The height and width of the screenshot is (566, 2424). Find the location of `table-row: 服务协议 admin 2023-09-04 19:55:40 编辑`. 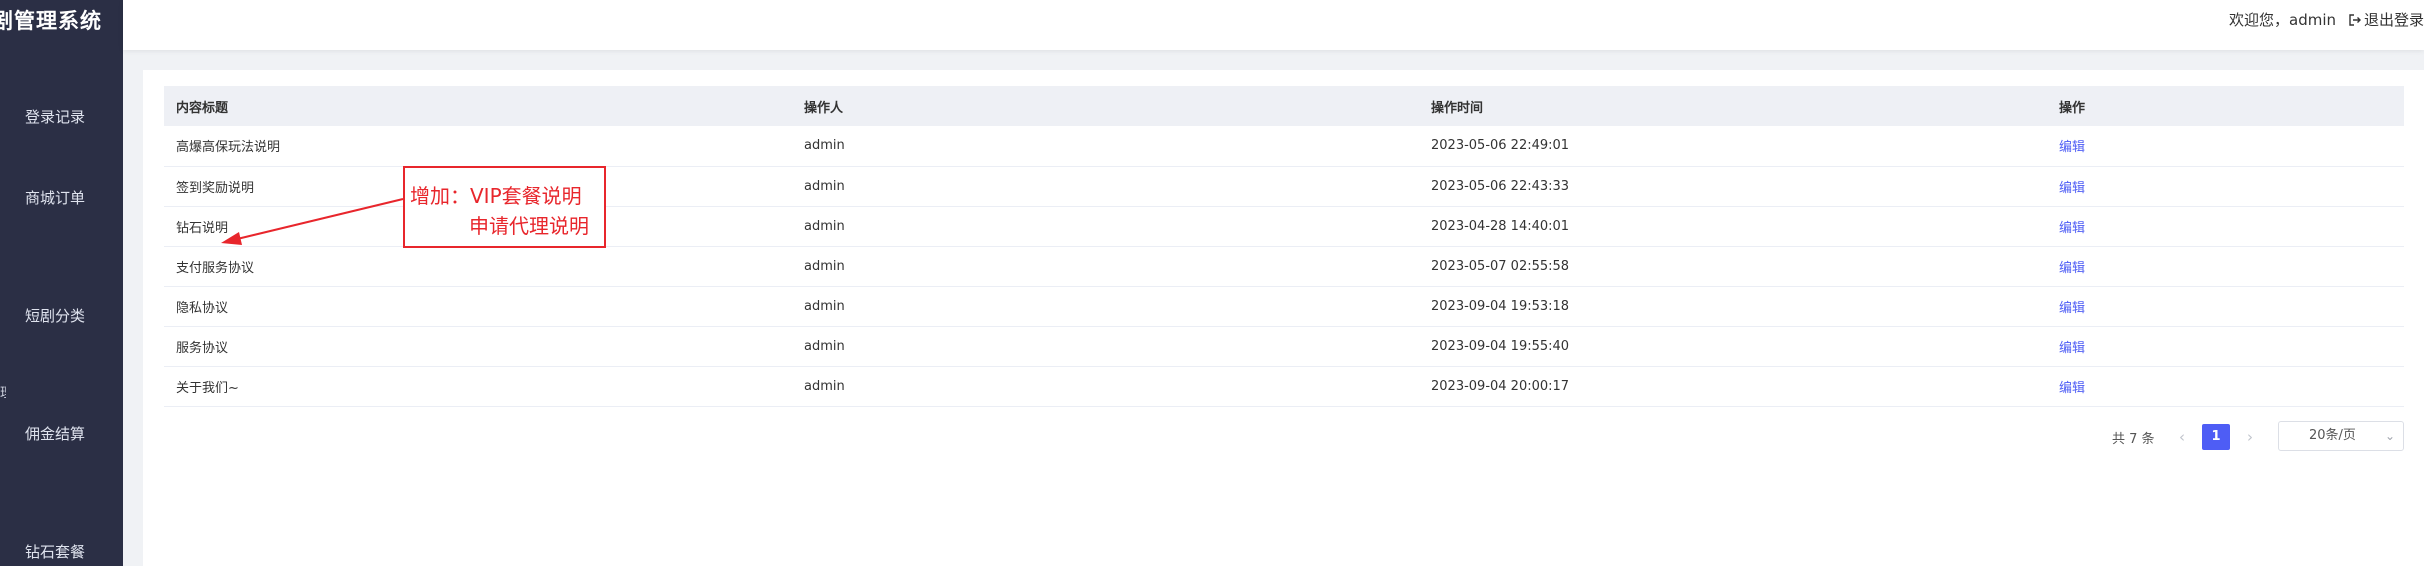

table-row: 服务协议 admin 2023-09-04 19:55:40 编辑 is located at coordinates (1284, 346).